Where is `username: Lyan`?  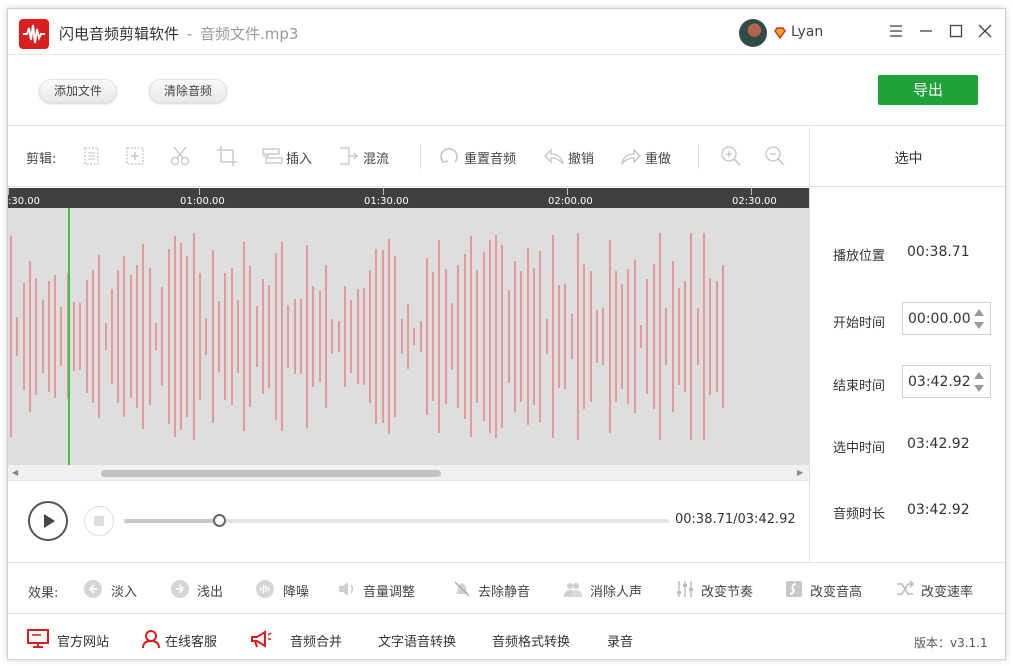
username: Lyan is located at coordinates (807, 32).